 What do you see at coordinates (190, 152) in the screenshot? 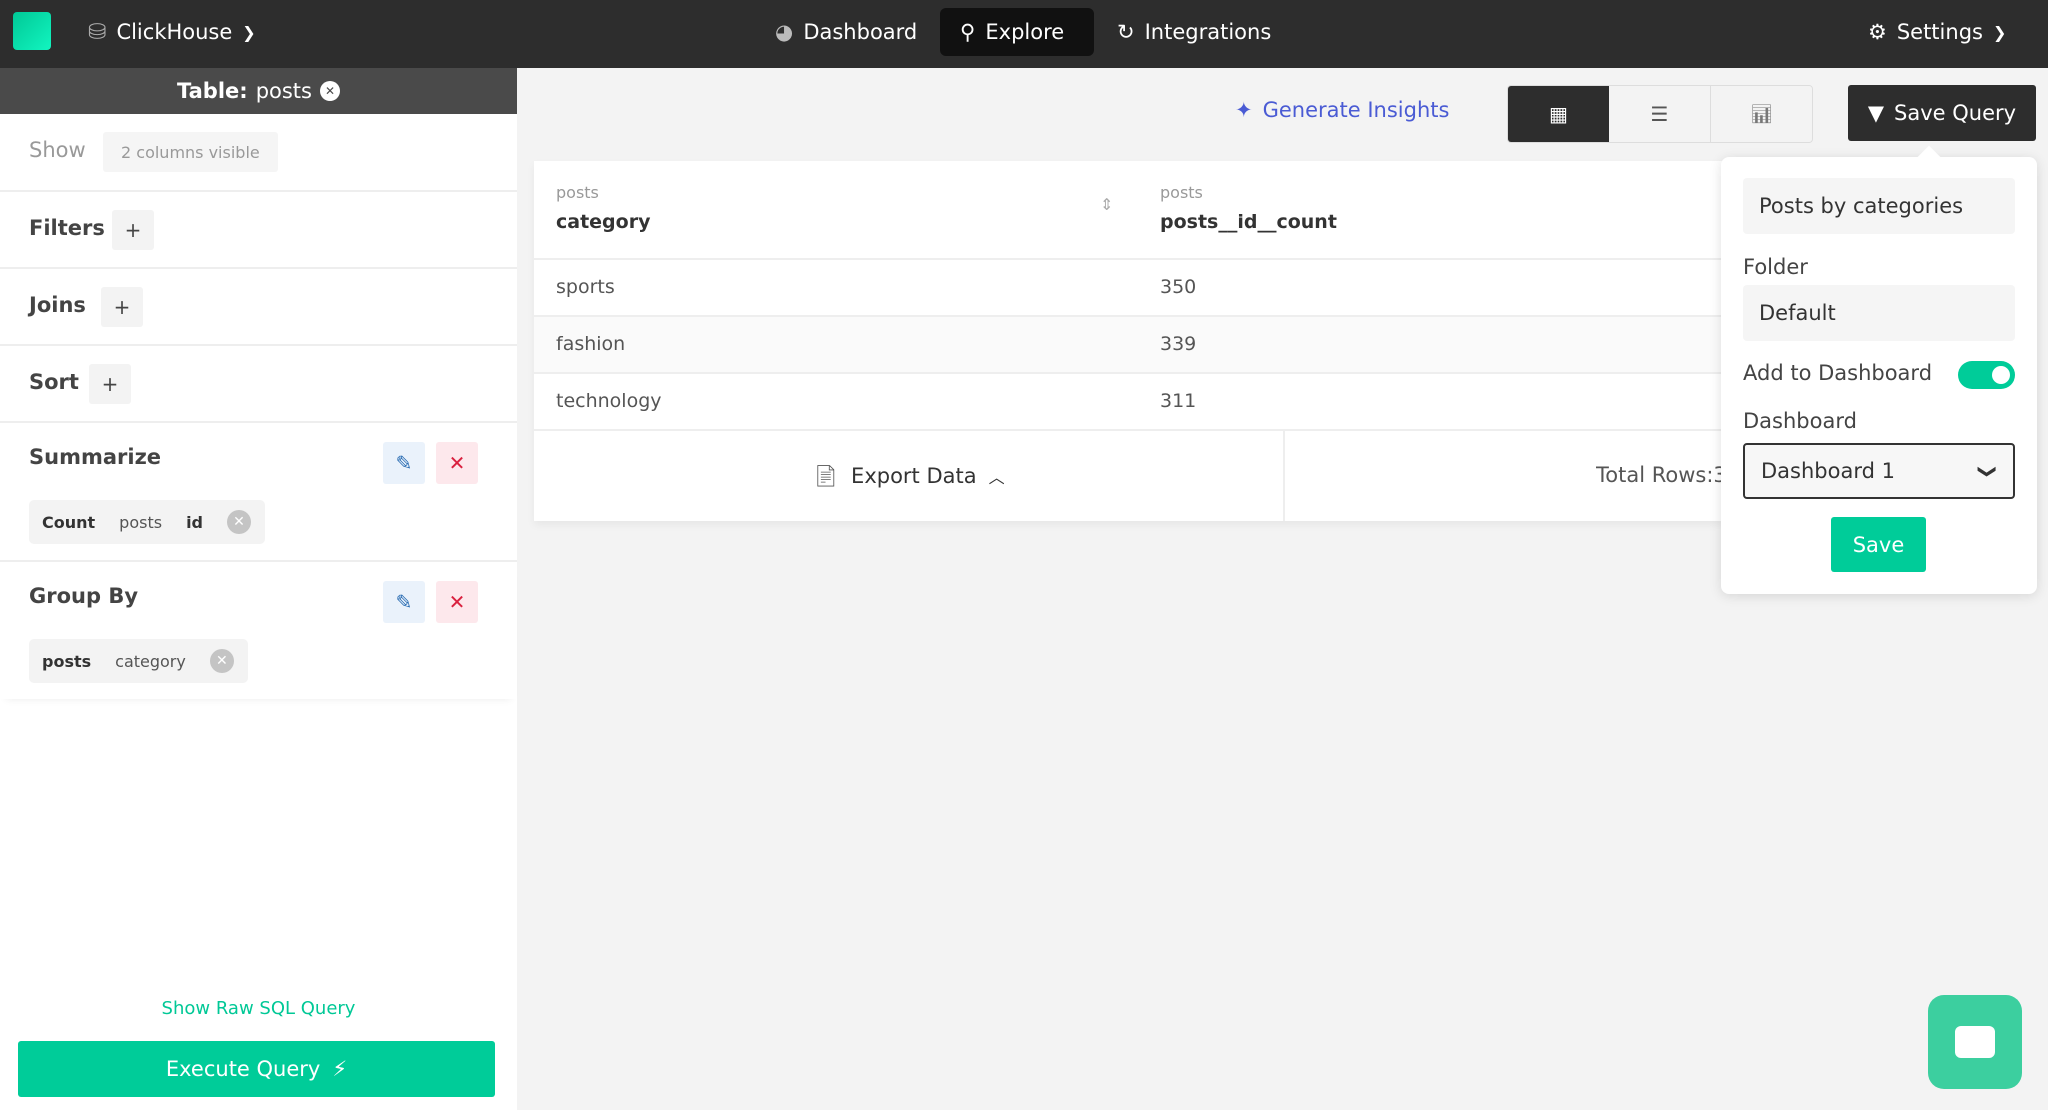
I see `columns-visible-button: 2 columns visible` at bounding box center [190, 152].